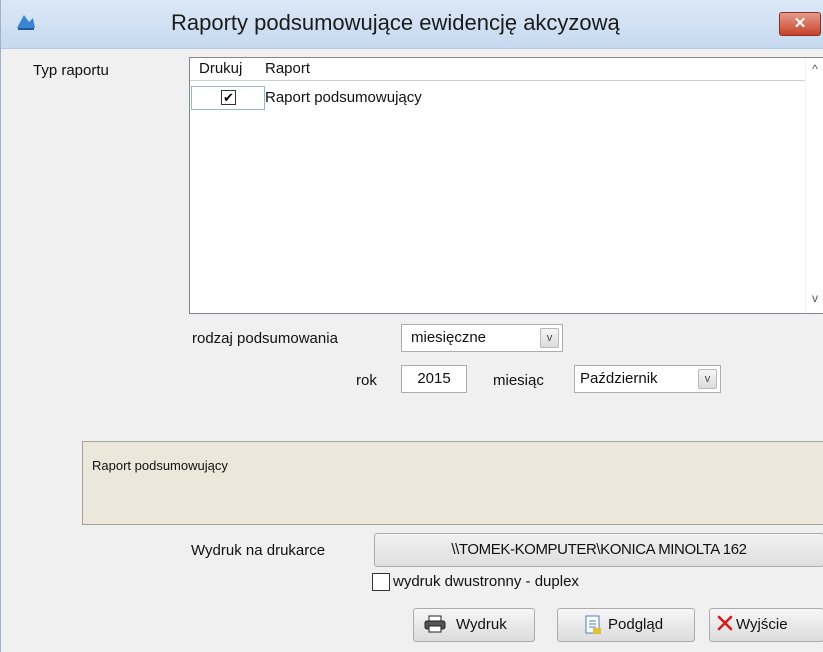  Describe the element at coordinates (287, 68) in the screenshot. I see `column-header-report: Raport` at that location.